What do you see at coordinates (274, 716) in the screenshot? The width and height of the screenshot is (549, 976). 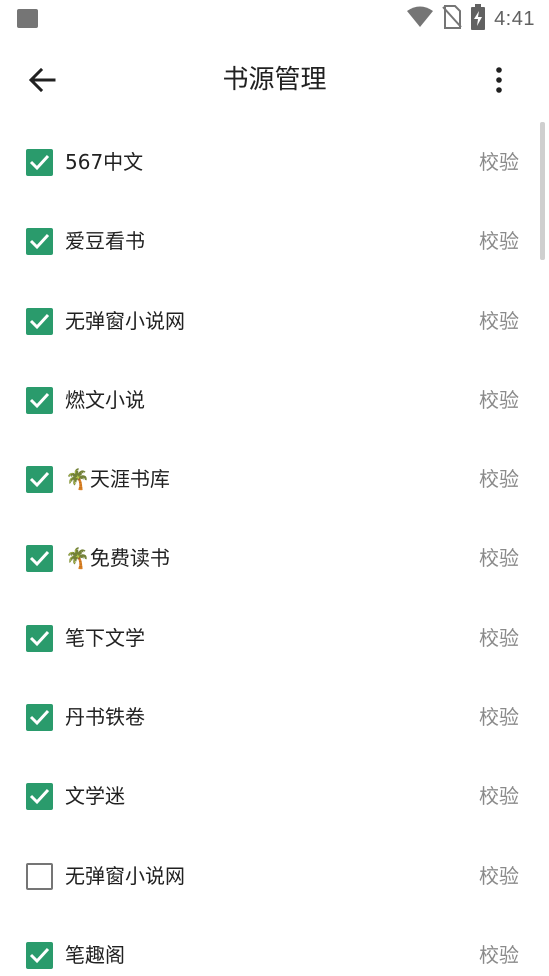 I see `source-row: 丹书铁卷 校验` at bounding box center [274, 716].